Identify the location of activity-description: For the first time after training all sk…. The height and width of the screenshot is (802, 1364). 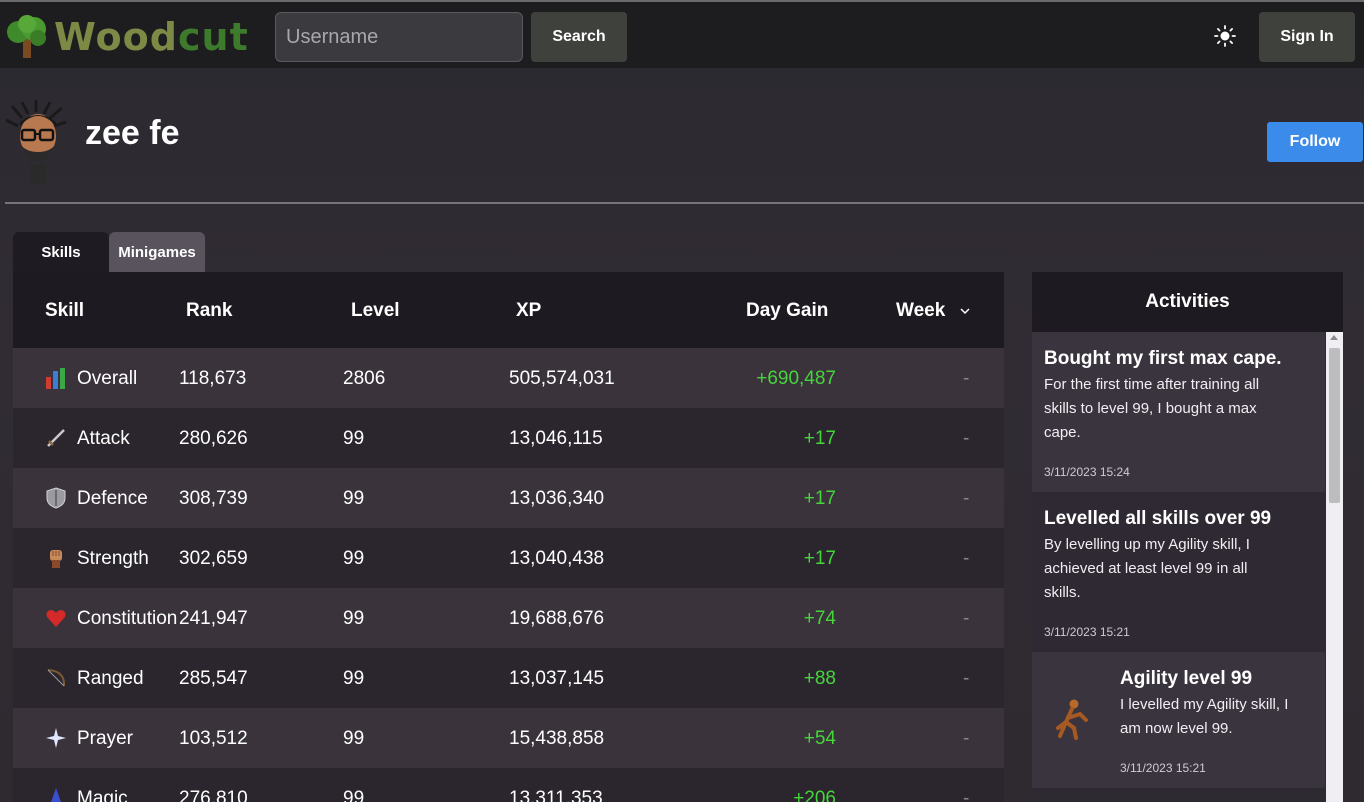
(1151, 409).